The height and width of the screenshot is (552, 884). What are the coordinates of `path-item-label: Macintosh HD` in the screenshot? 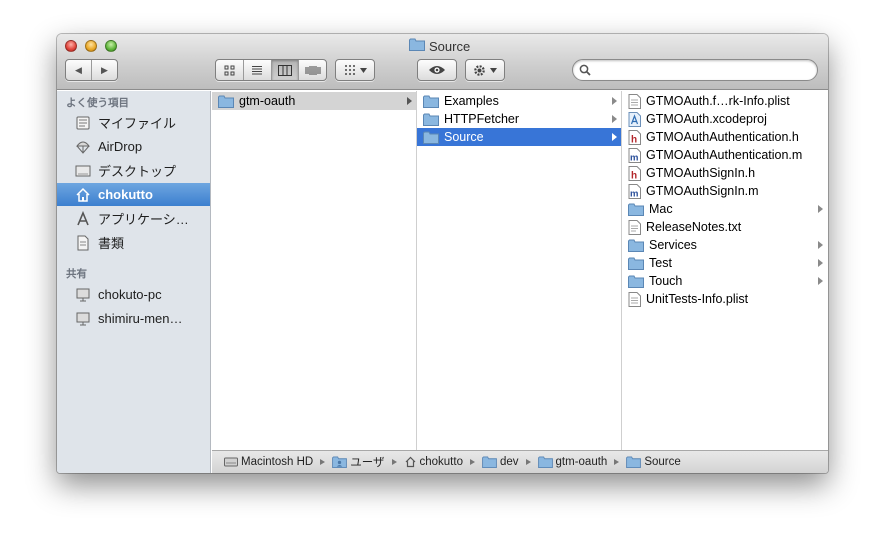 It's located at (277, 462).